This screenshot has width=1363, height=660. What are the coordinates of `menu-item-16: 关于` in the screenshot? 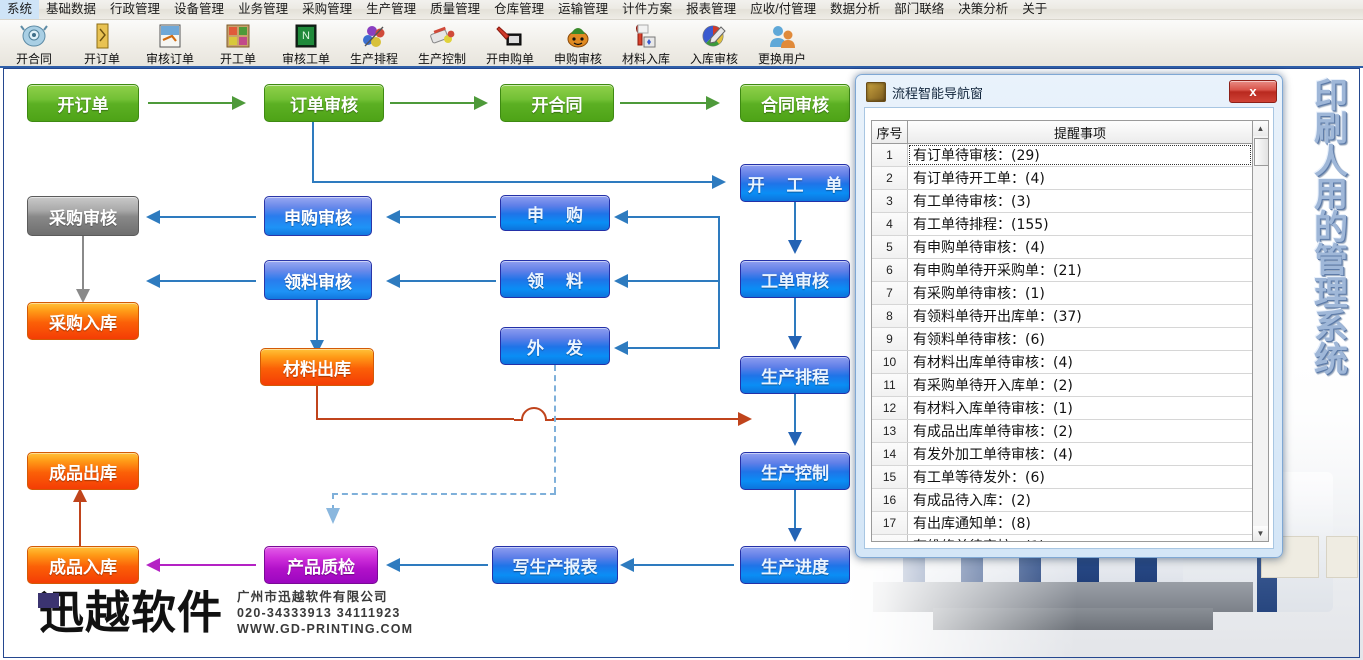 It's located at (1034, 9).